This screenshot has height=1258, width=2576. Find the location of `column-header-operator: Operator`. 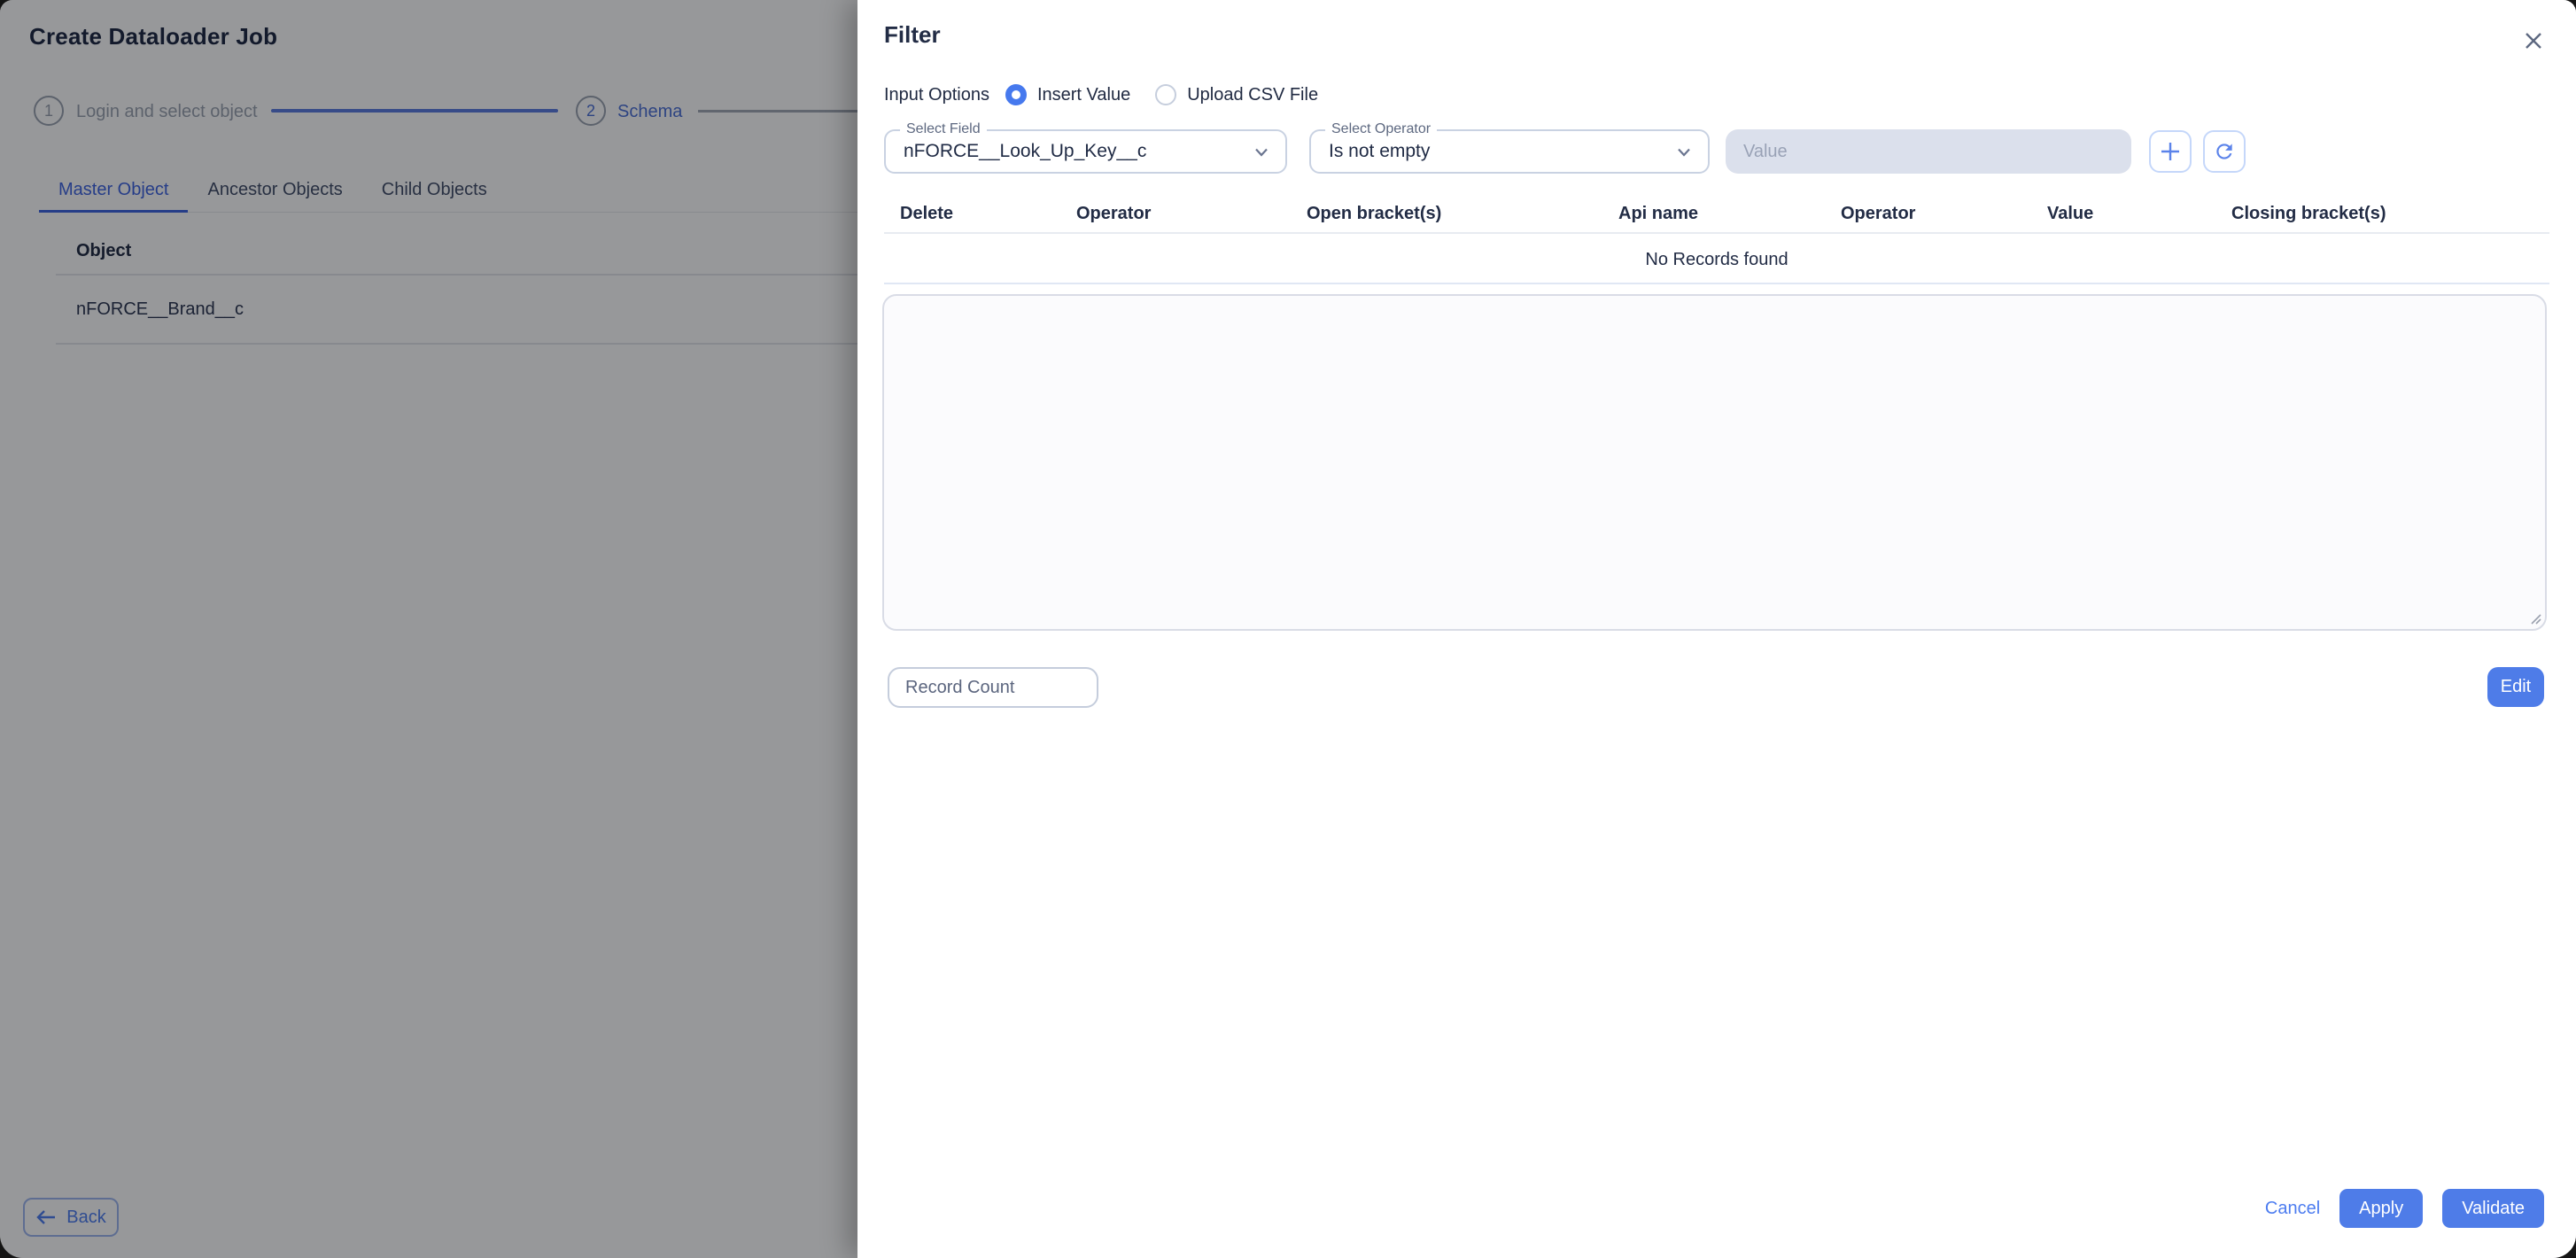

column-header-operator: Operator is located at coordinates (1114, 213).